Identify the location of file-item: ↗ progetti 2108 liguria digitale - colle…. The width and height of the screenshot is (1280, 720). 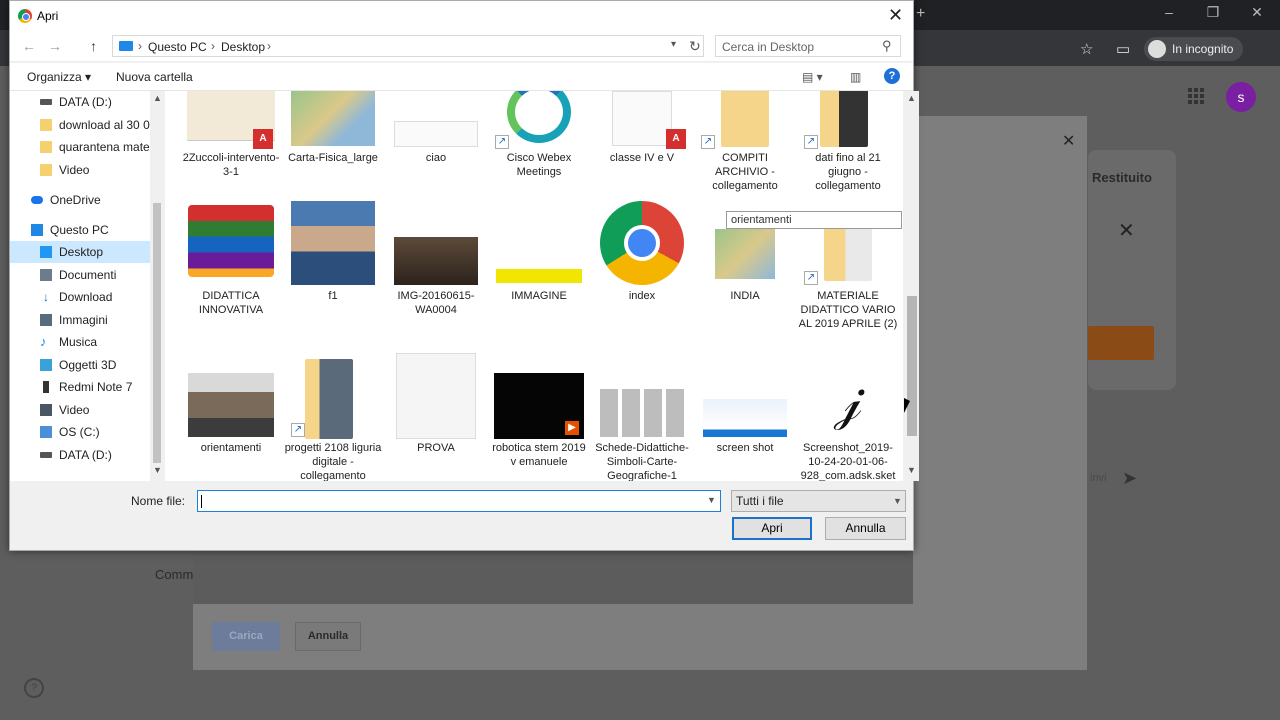
(333, 417).